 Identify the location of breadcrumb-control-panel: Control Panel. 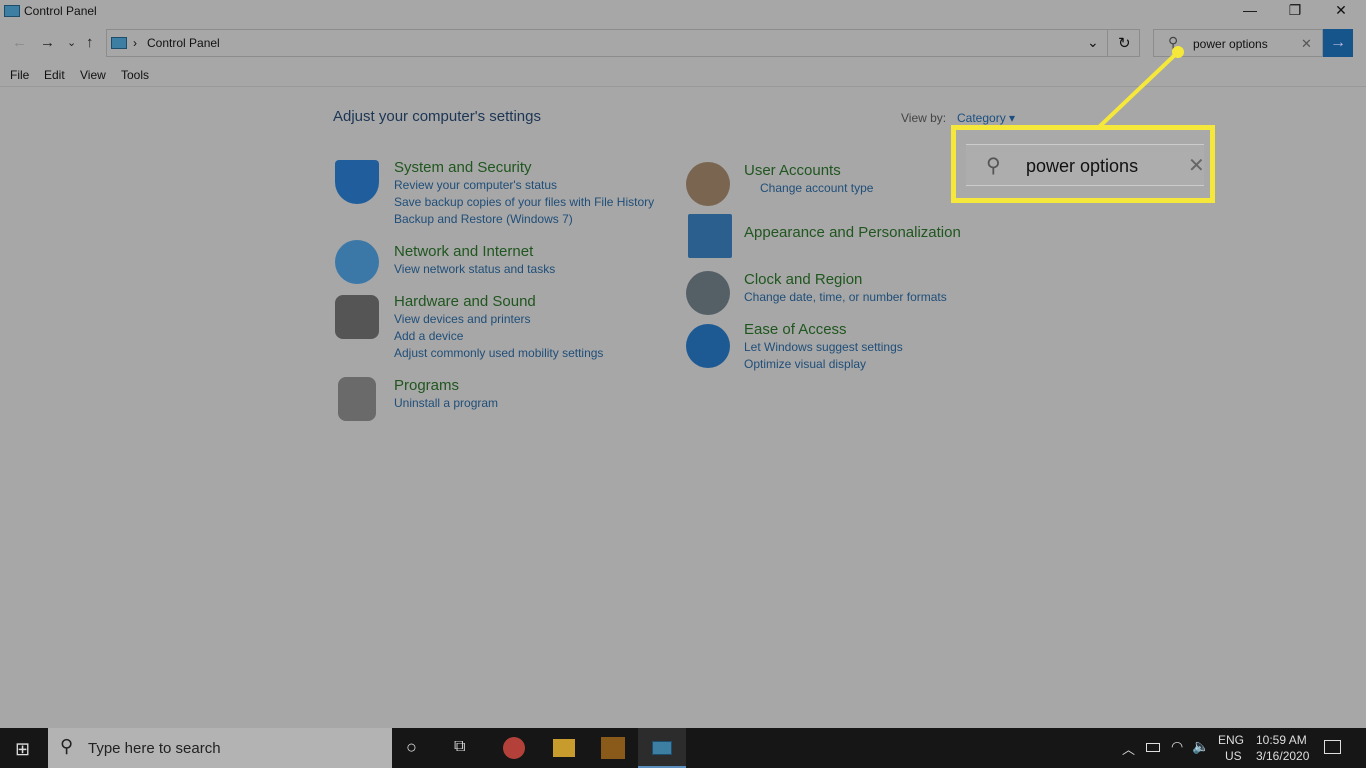
(183, 43).